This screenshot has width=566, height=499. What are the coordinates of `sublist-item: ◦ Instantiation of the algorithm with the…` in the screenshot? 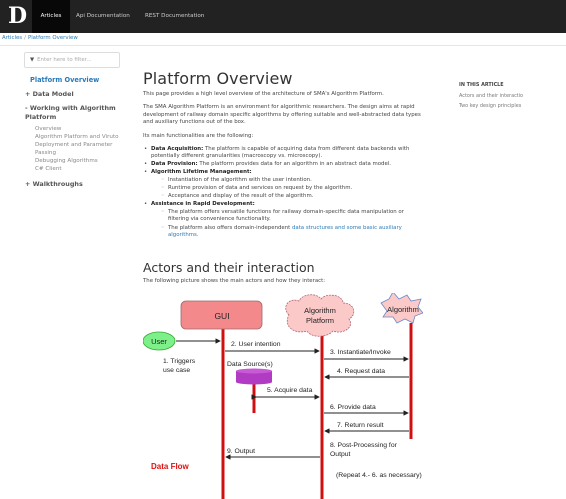 It's located at (289, 180).